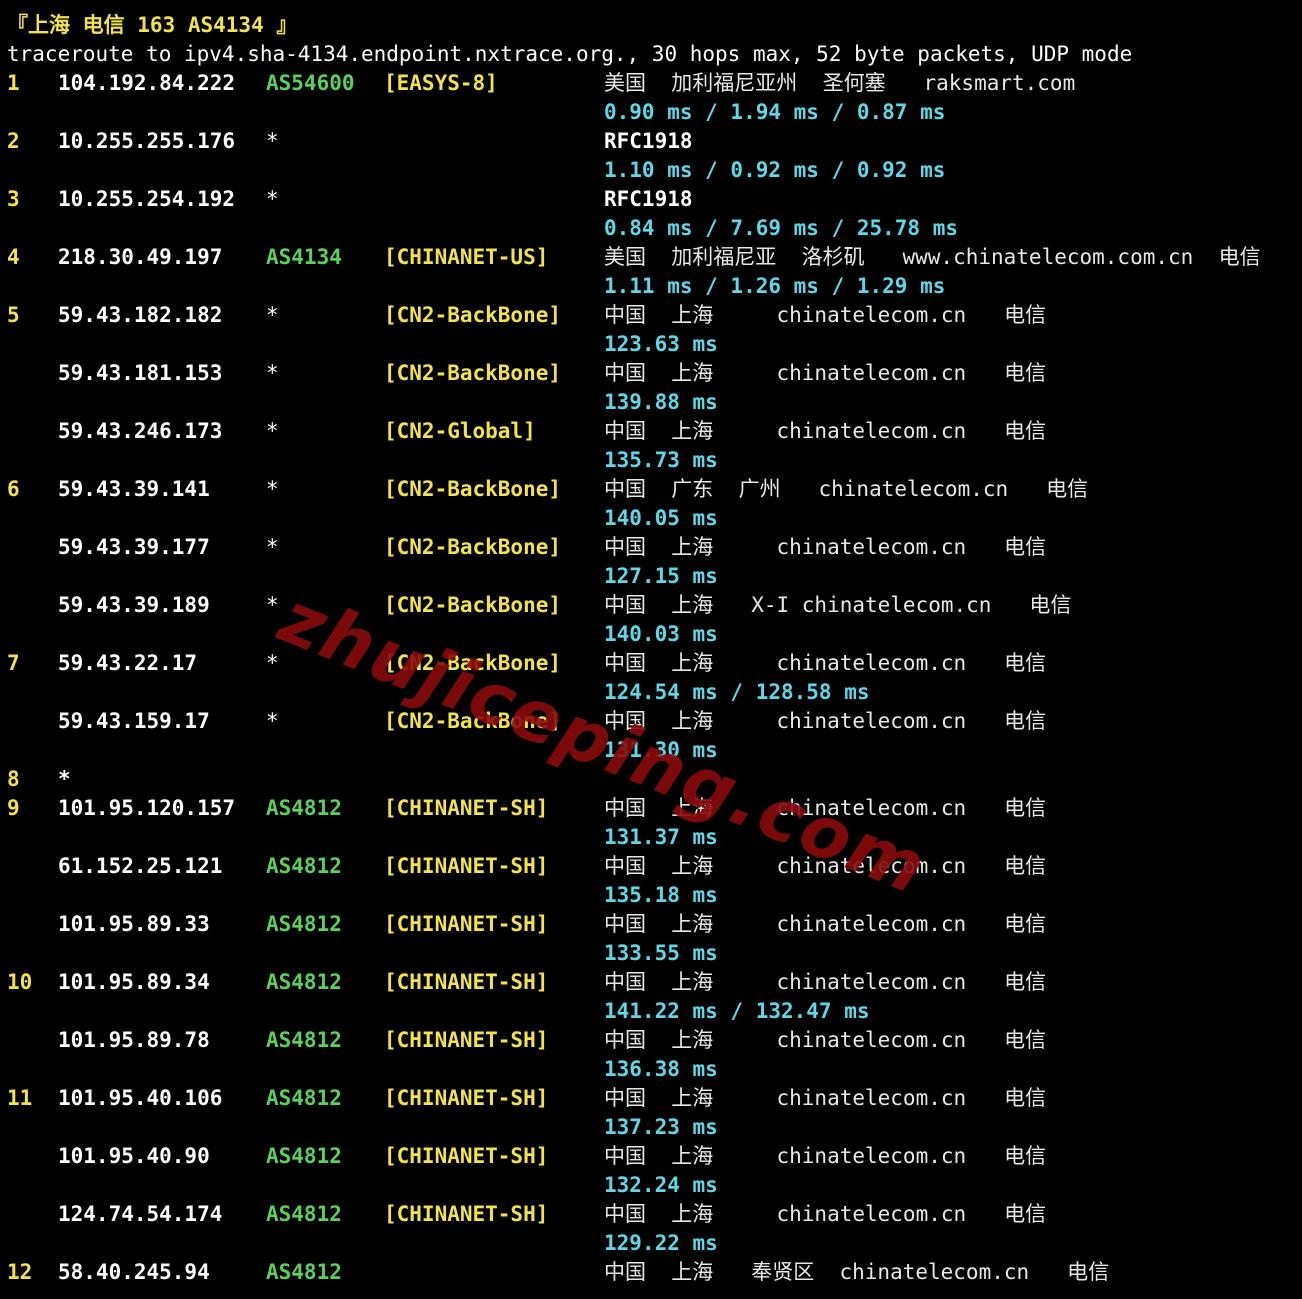  What do you see at coordinates (140, 1214) in the screenshot?
I see `ip-address: 124.74.54.174` at bounding box center [140, 1214].